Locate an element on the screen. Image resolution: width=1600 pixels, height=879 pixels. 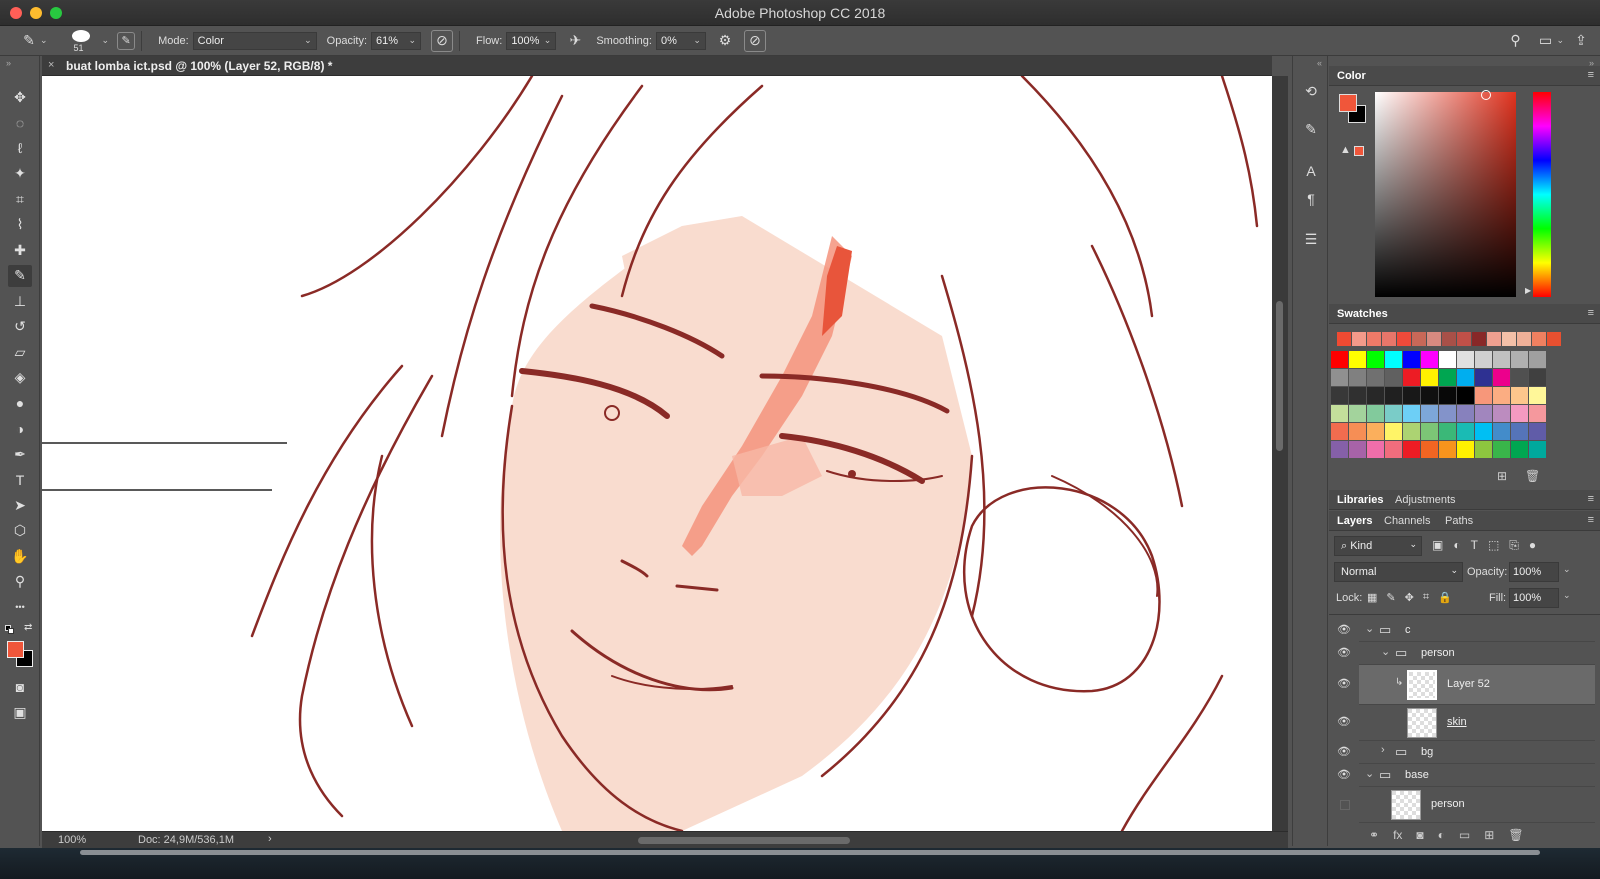
type-filter-icon: T is located at coordinates (1474, 545).